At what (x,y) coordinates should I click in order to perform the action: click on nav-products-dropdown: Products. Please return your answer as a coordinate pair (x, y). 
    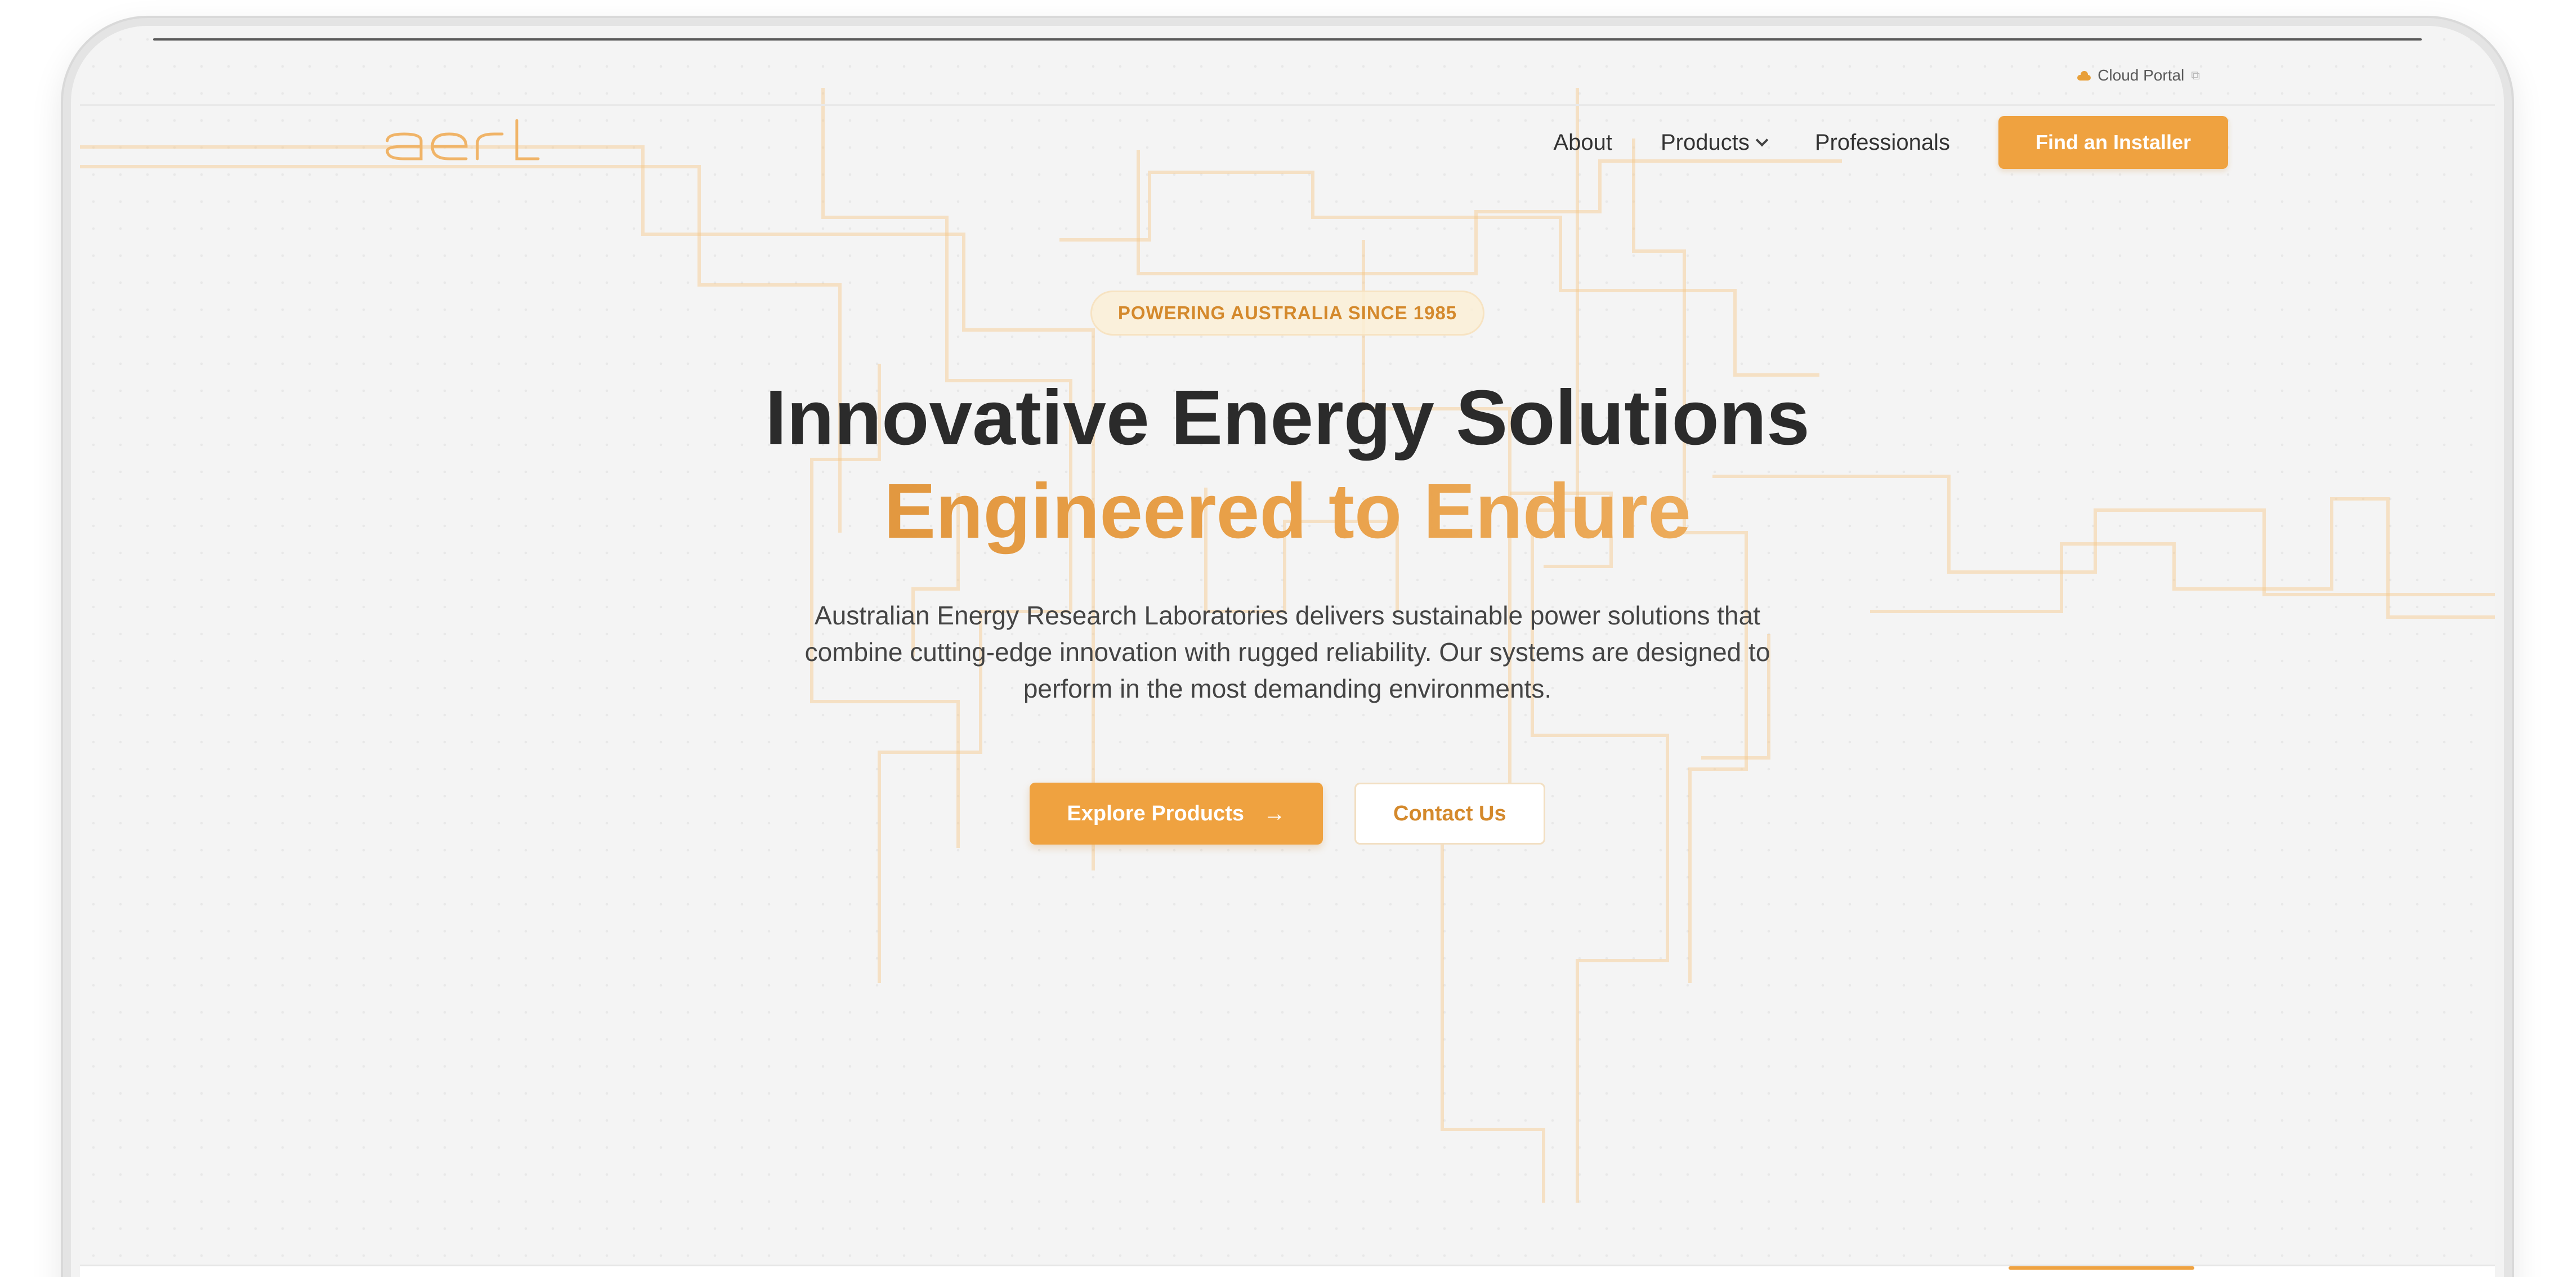
    Looking at the image, I should click on (1714, 142).